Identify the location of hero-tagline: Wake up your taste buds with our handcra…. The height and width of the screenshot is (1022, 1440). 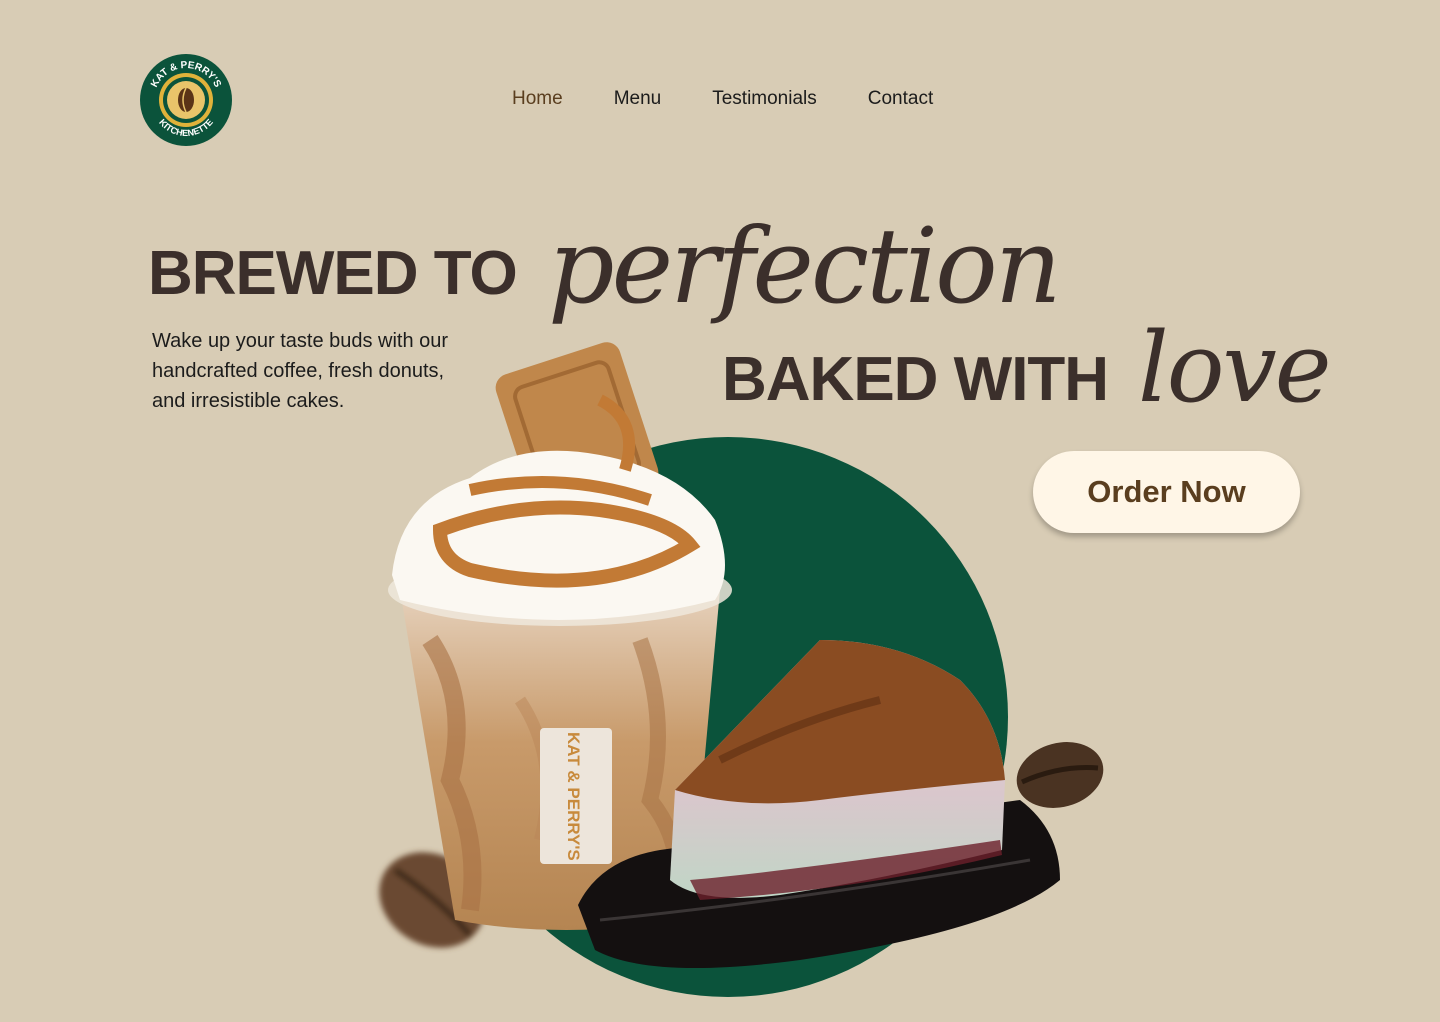
(300, 371).